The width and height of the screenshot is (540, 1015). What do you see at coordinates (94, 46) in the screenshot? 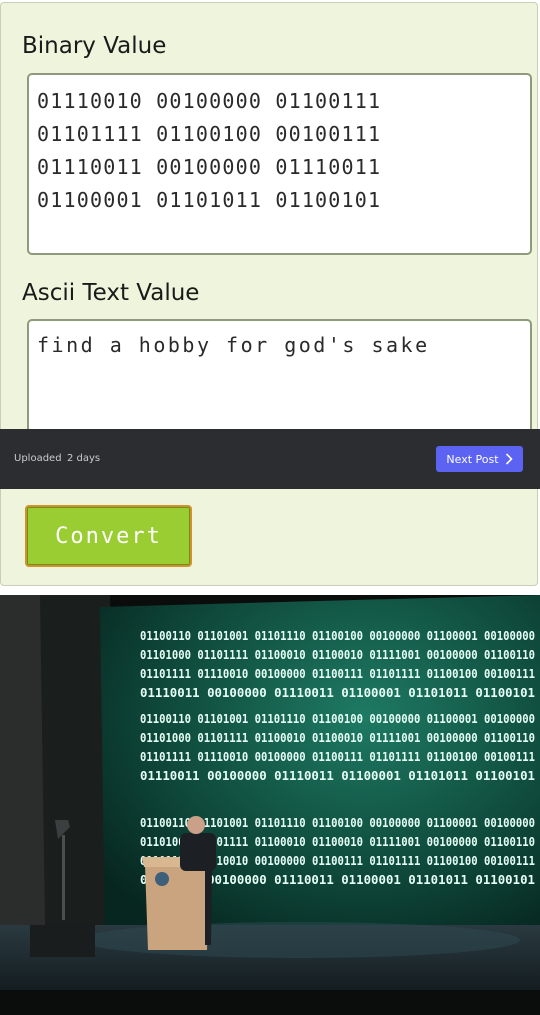
I see `binary-label: Binary Value` at bounding box center [94, 46].